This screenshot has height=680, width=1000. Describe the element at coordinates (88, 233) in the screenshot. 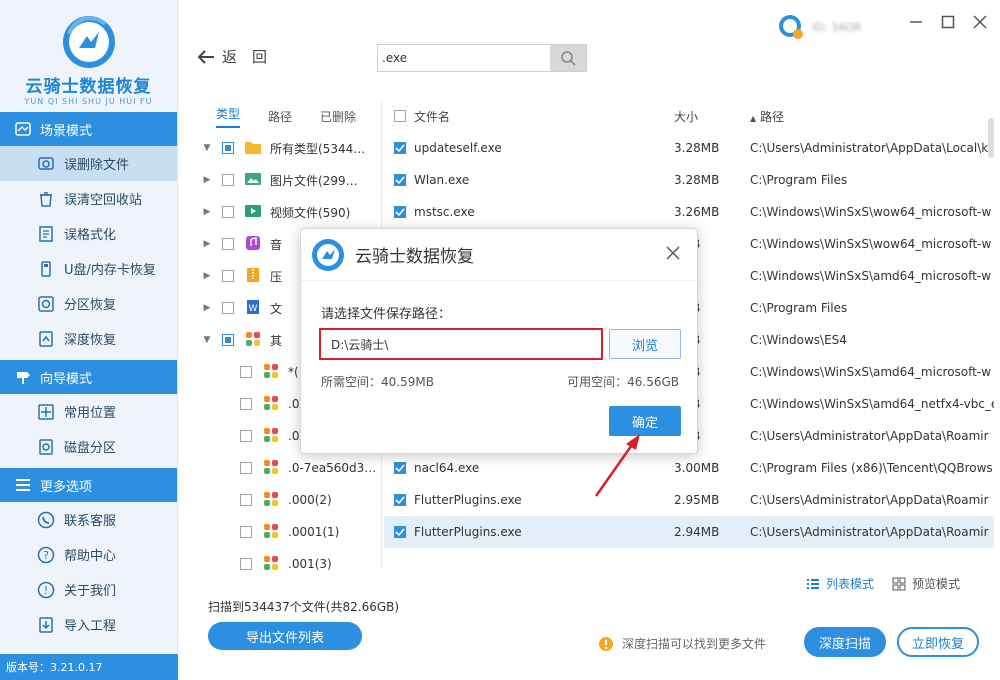

I see `nav-format: 误格式化` at that location.